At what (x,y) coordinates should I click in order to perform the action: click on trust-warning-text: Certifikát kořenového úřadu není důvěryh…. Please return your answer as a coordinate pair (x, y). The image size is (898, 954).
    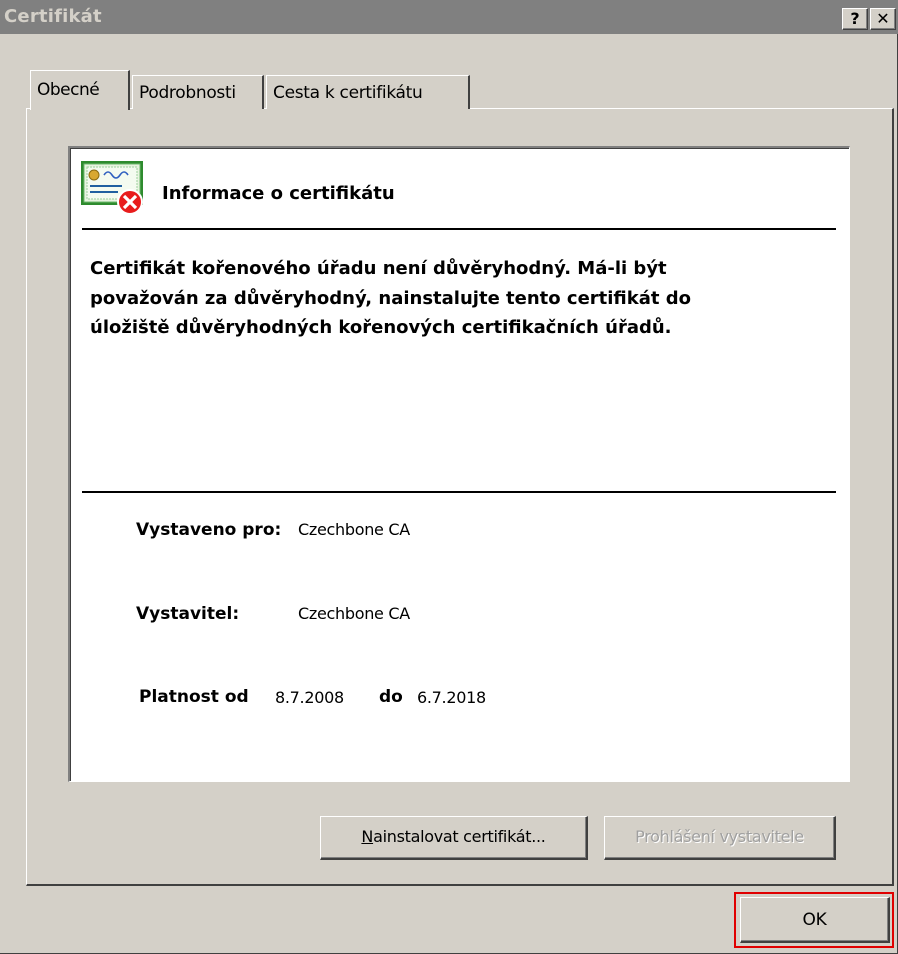
    Looking at the image, I should click on (391, 298).